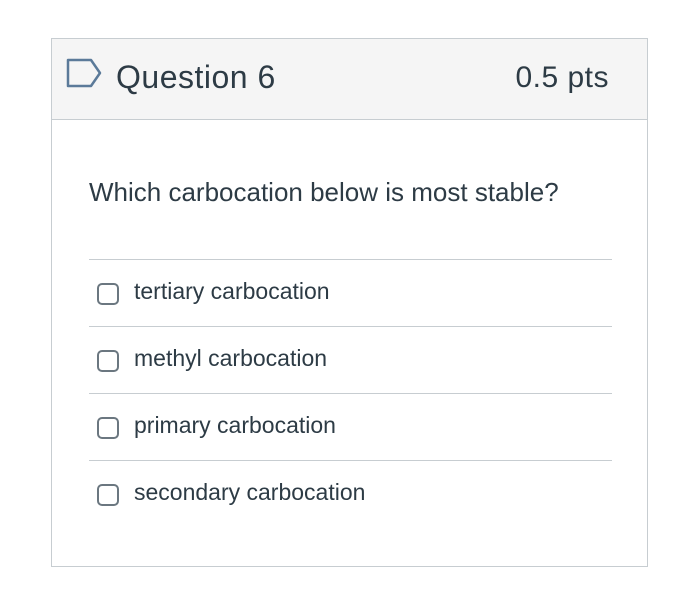 The height and width of the screenshot is (598, 700). What do you see at coordinates (196, 77) in the screenshot?
I see `question-title: Question 6` at bounding box center [196, 77].